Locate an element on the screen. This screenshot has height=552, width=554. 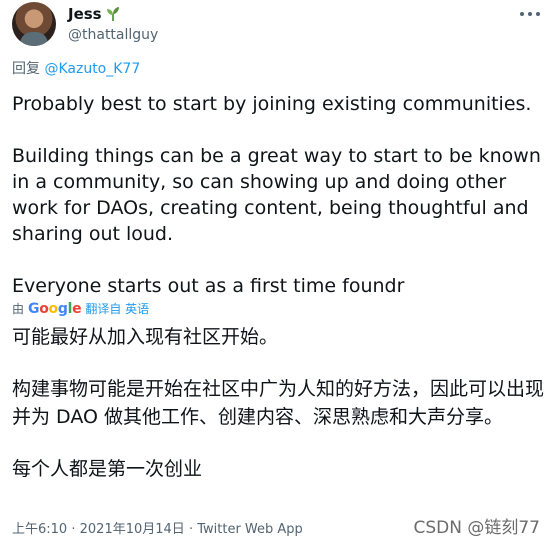
watermark: CSDN @链刻77 is located at coordinates (476, 528).